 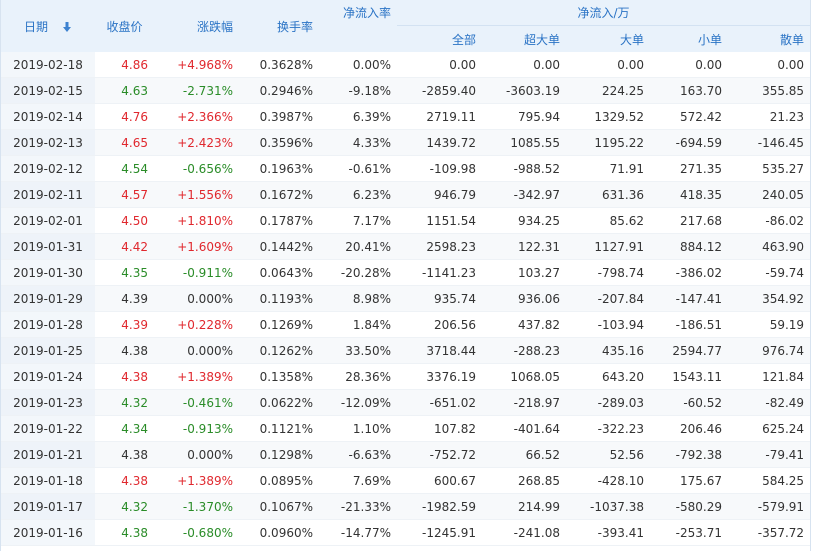 What do you see at coordinates (689, 480) in the screenshot?
I see `cell-small: 175.67` at bounding box center [689, 480].